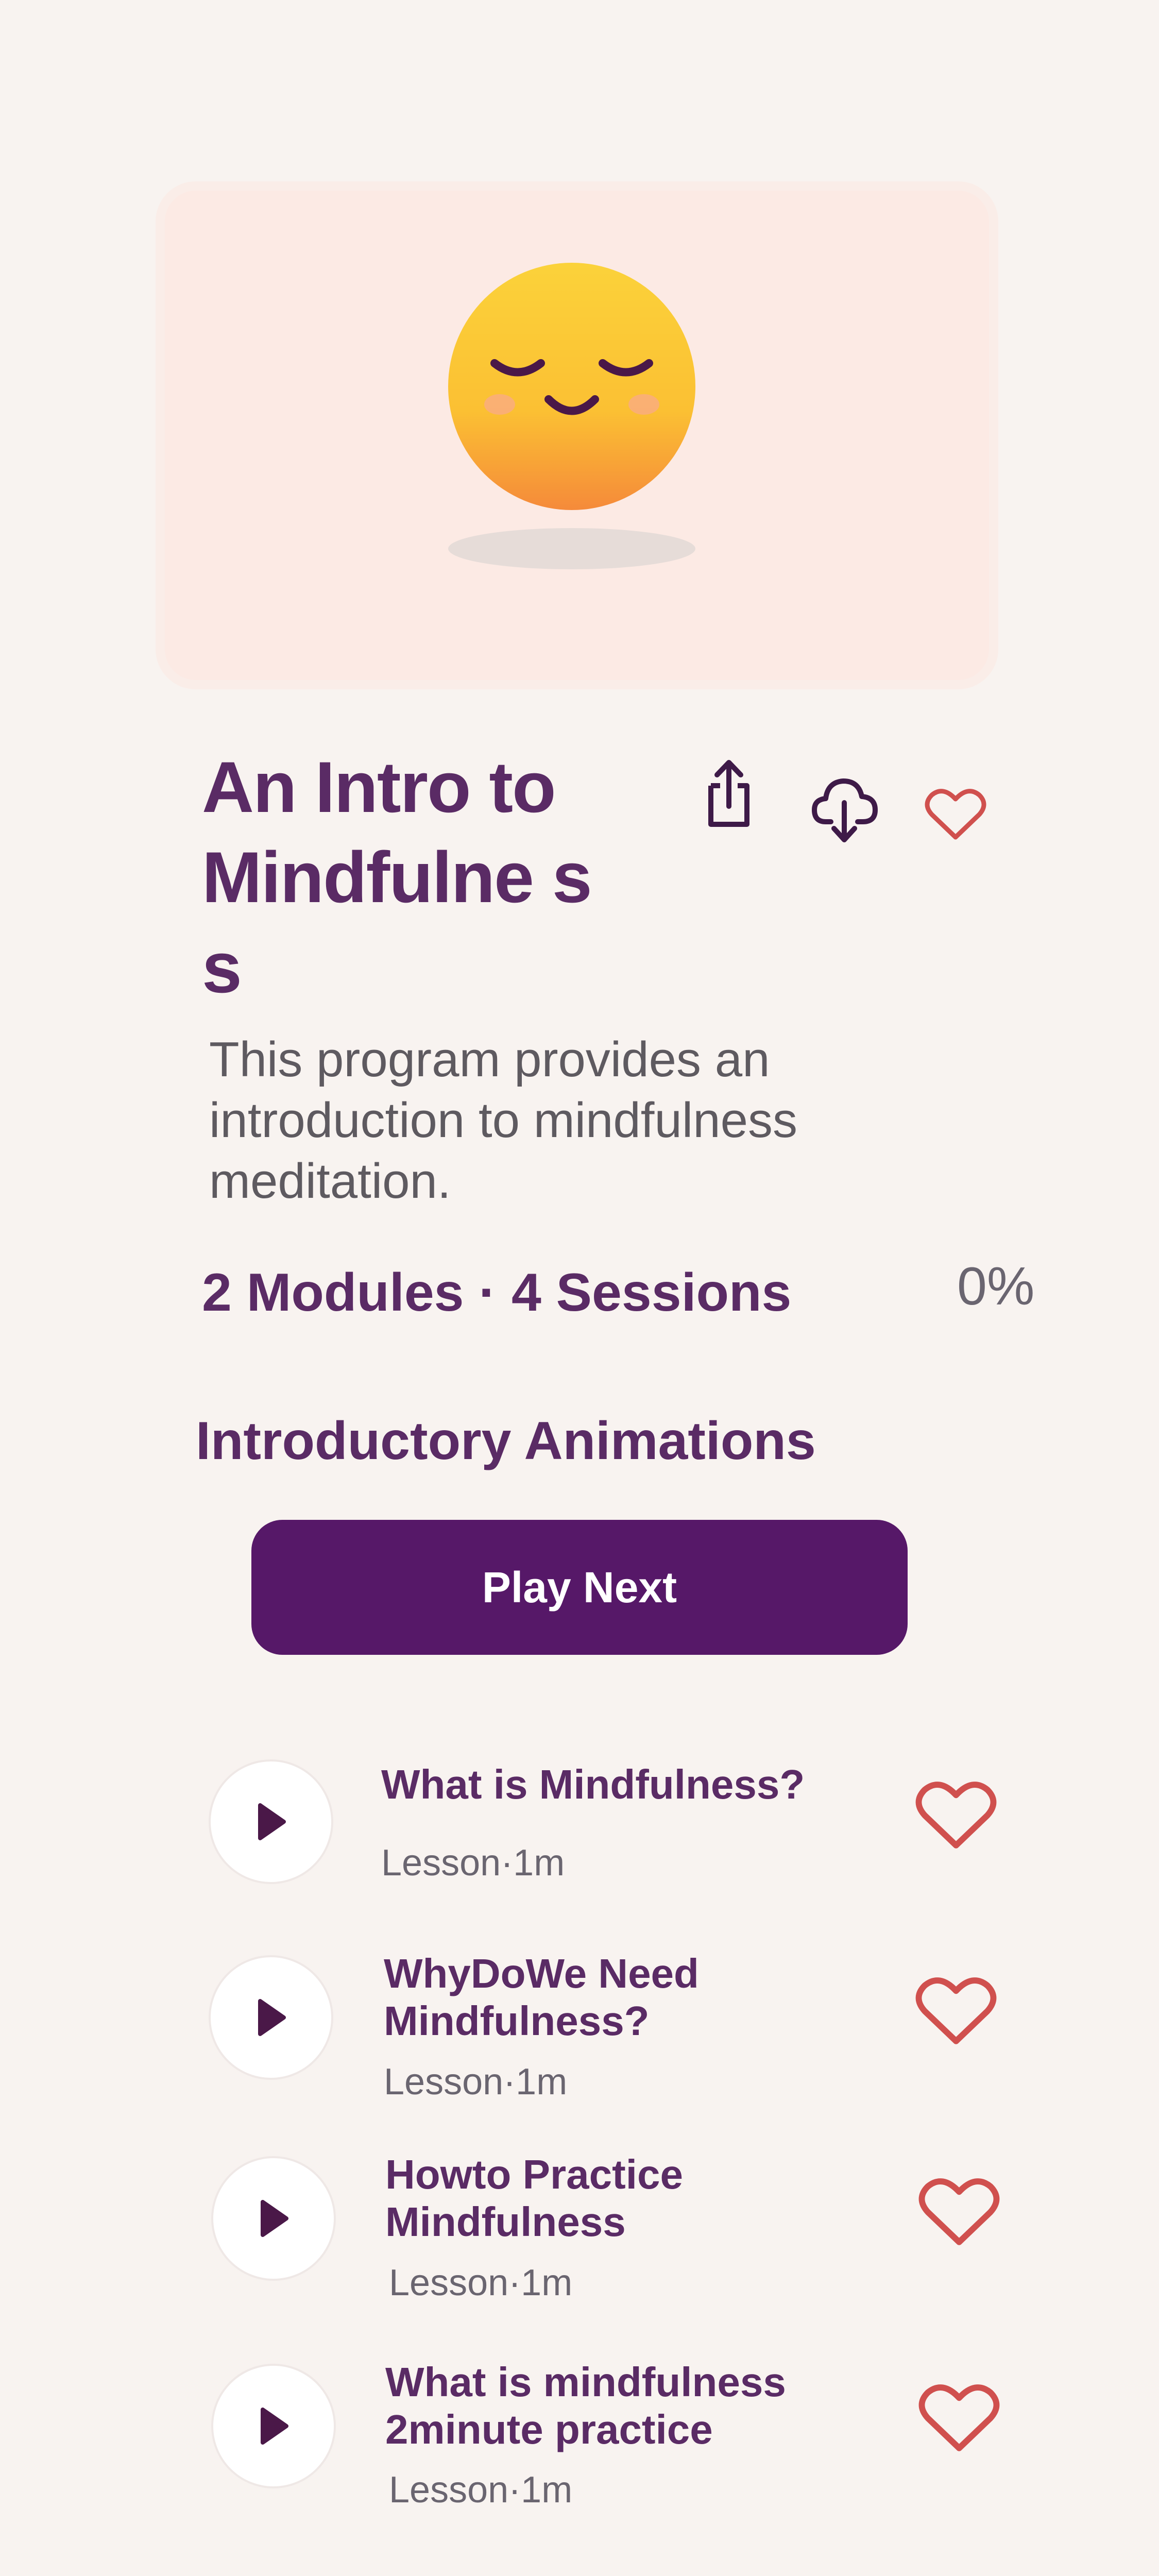 The height and width of the screenshot is (2576, 1159). I want to click on program-title: An Intro to Mindfulne ss, so click(397, 877).